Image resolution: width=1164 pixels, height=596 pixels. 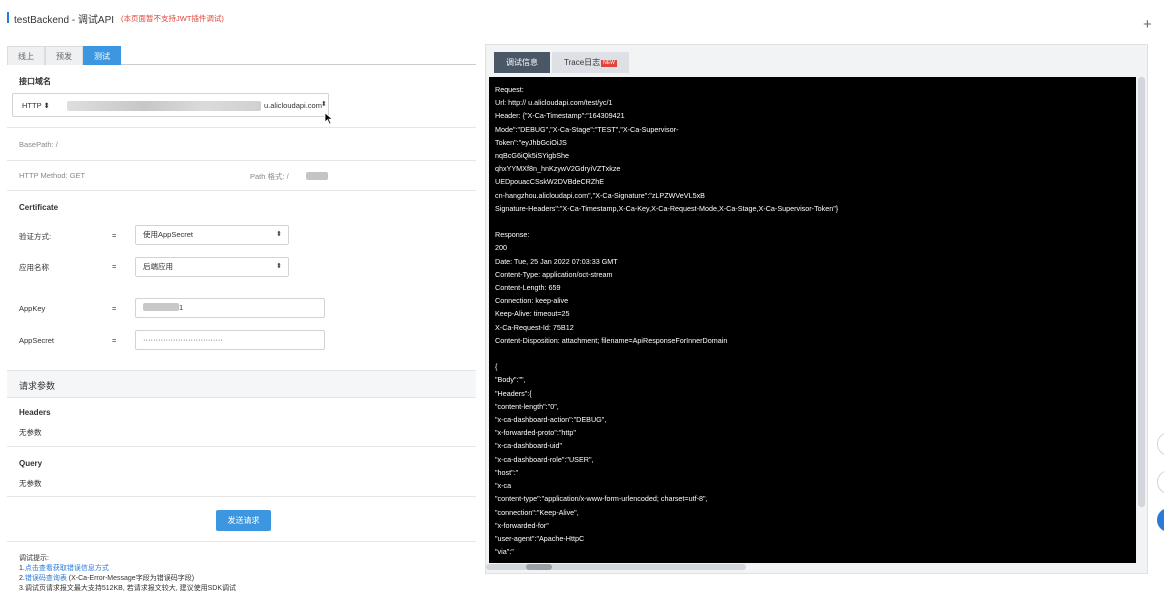 I want to click on console-line: "x-forwarded-for", so click(x=522, y=525).